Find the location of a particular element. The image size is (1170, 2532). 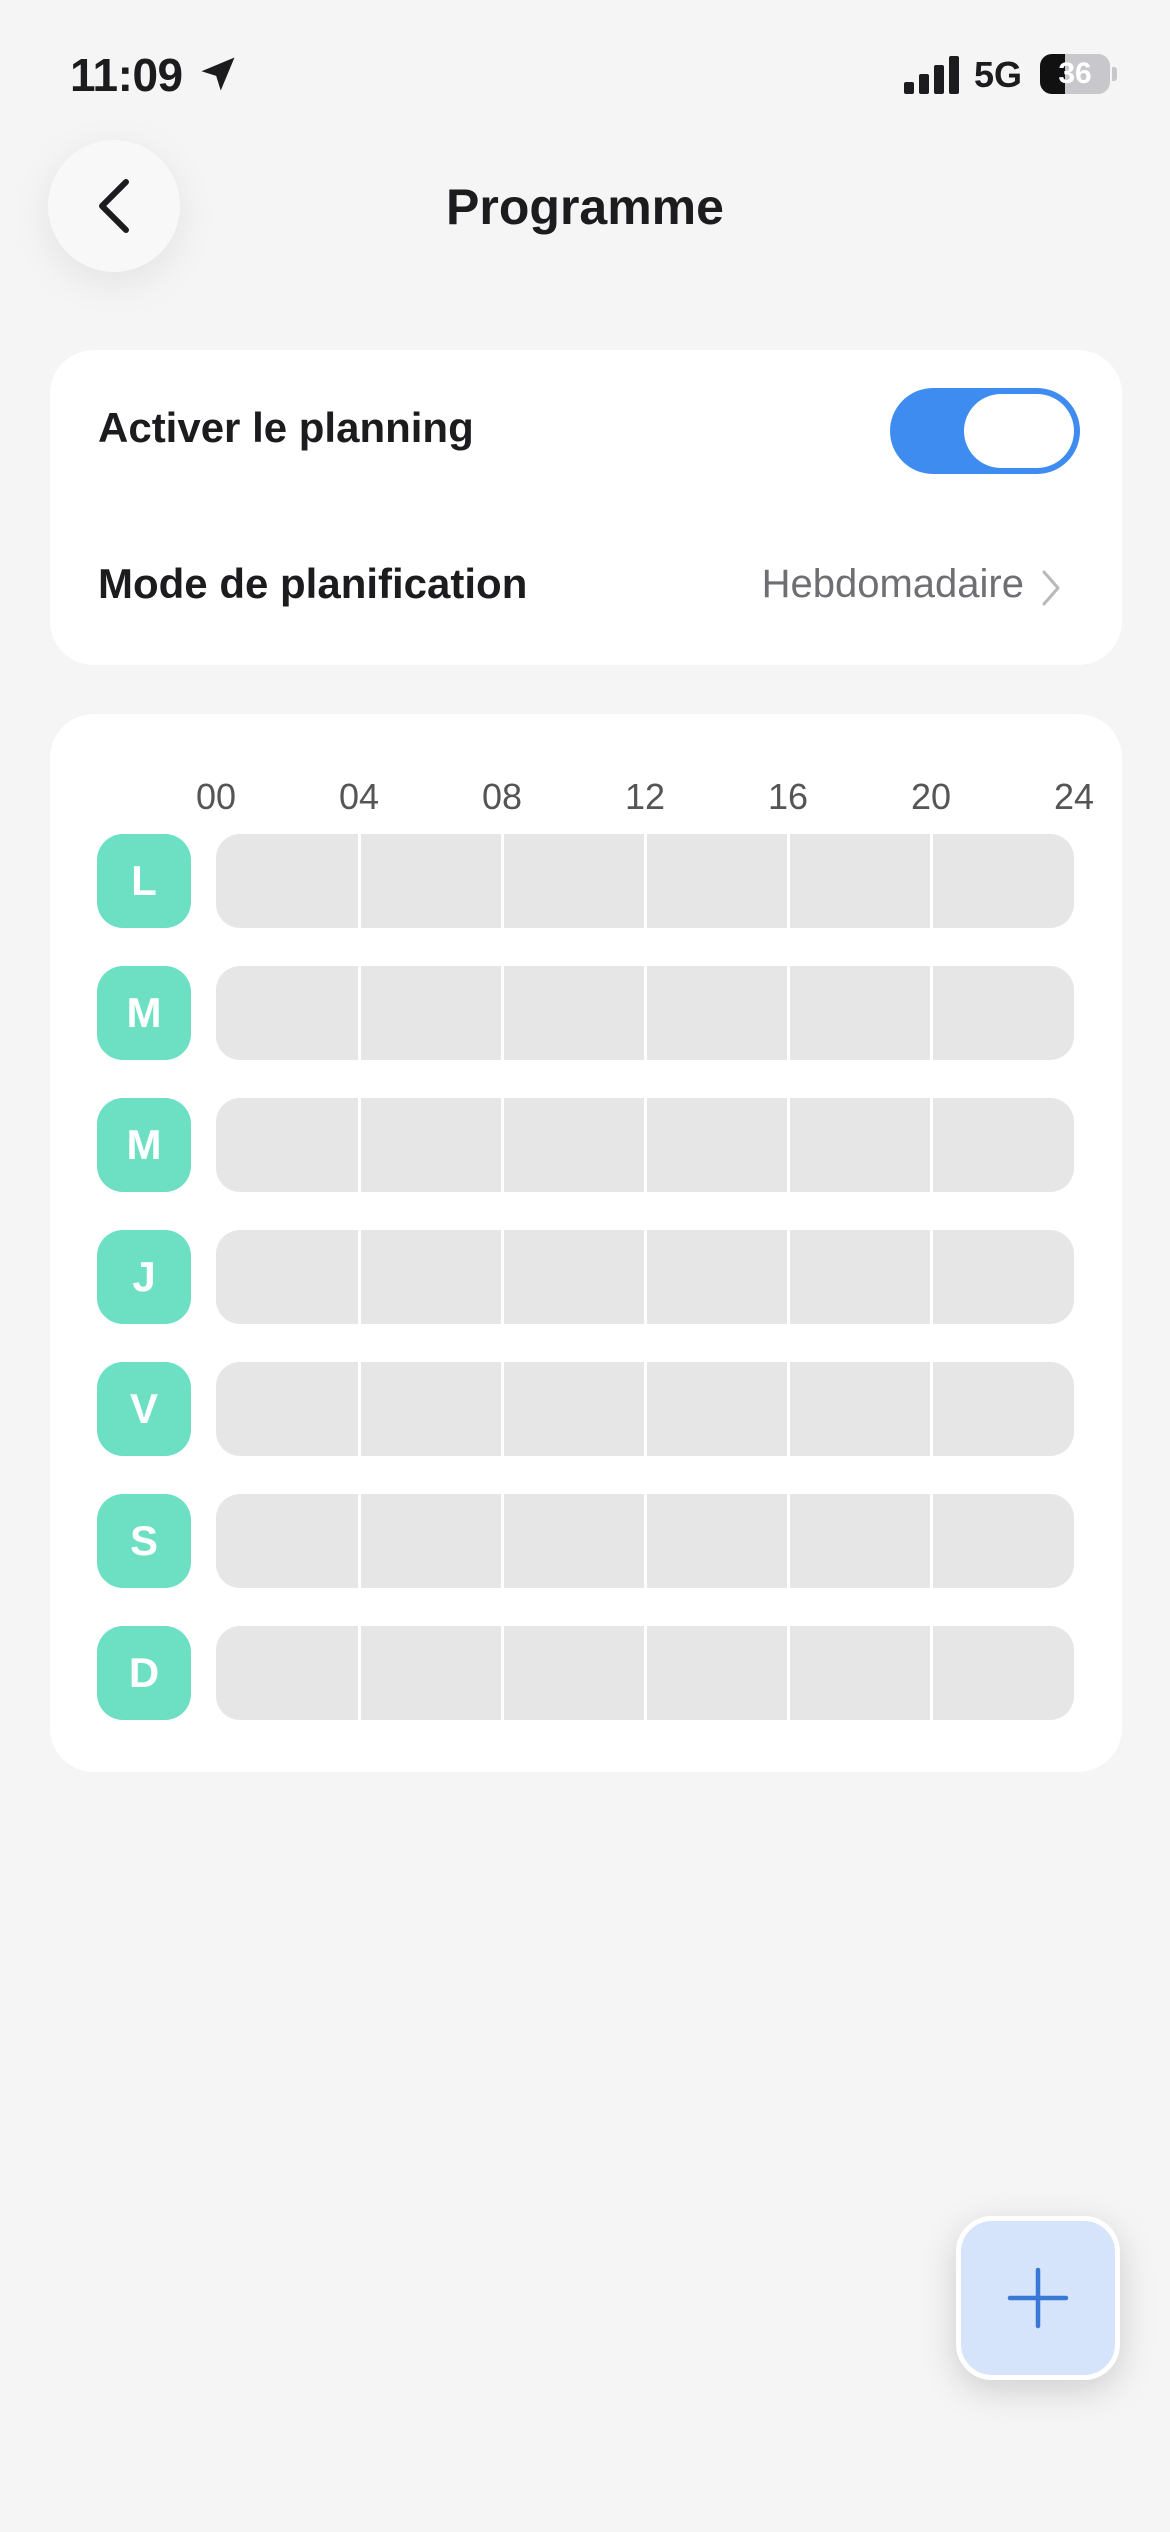

planning-mode-row: Mode de planification Hebdomadaire is located at coordinates (586, 507).